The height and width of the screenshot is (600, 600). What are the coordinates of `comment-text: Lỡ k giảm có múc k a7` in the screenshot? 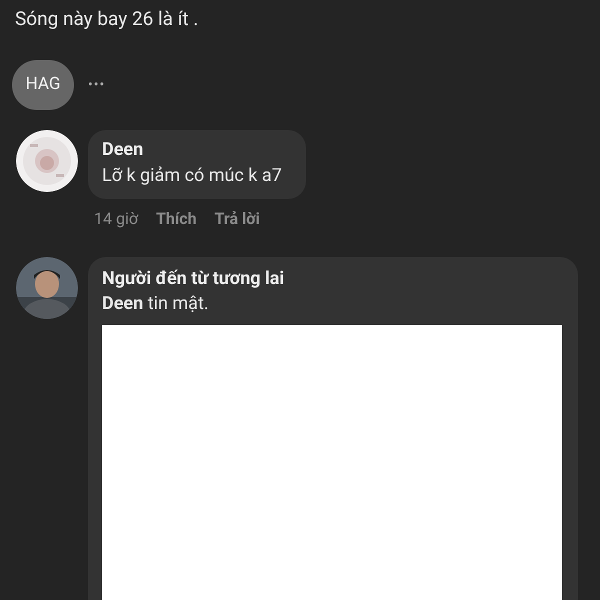 It's located at (192, 176).